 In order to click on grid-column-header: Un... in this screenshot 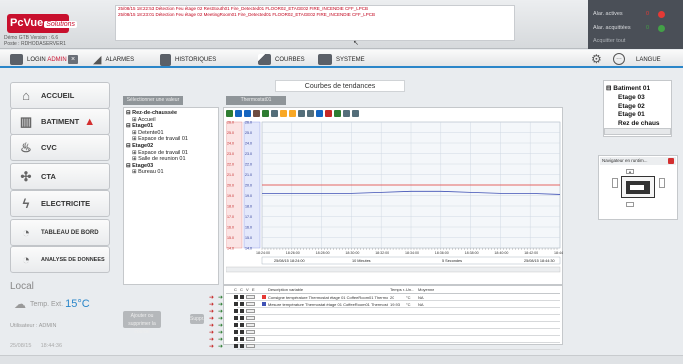, I will do `click(410, 289)`.